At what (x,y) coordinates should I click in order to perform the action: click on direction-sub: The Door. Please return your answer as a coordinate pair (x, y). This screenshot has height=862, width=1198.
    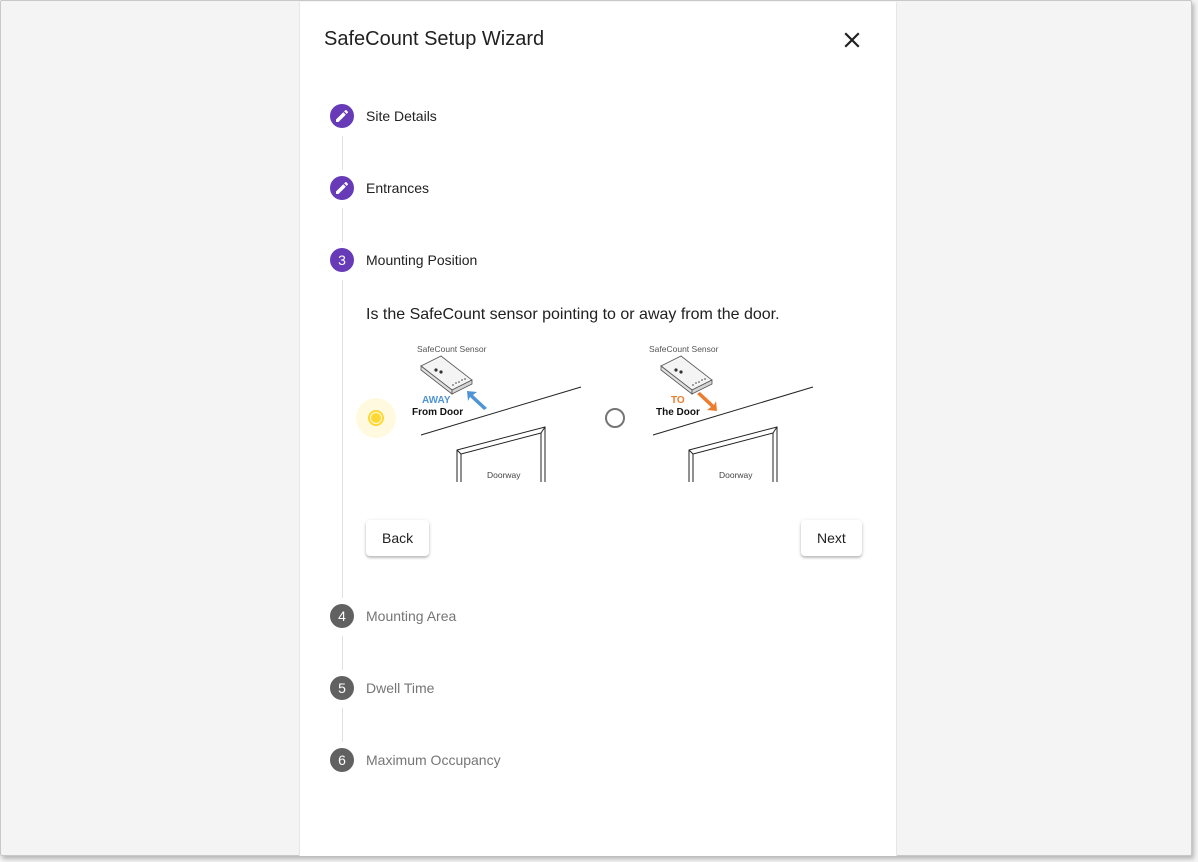
    Looking at the image, I should click on (678, 412).